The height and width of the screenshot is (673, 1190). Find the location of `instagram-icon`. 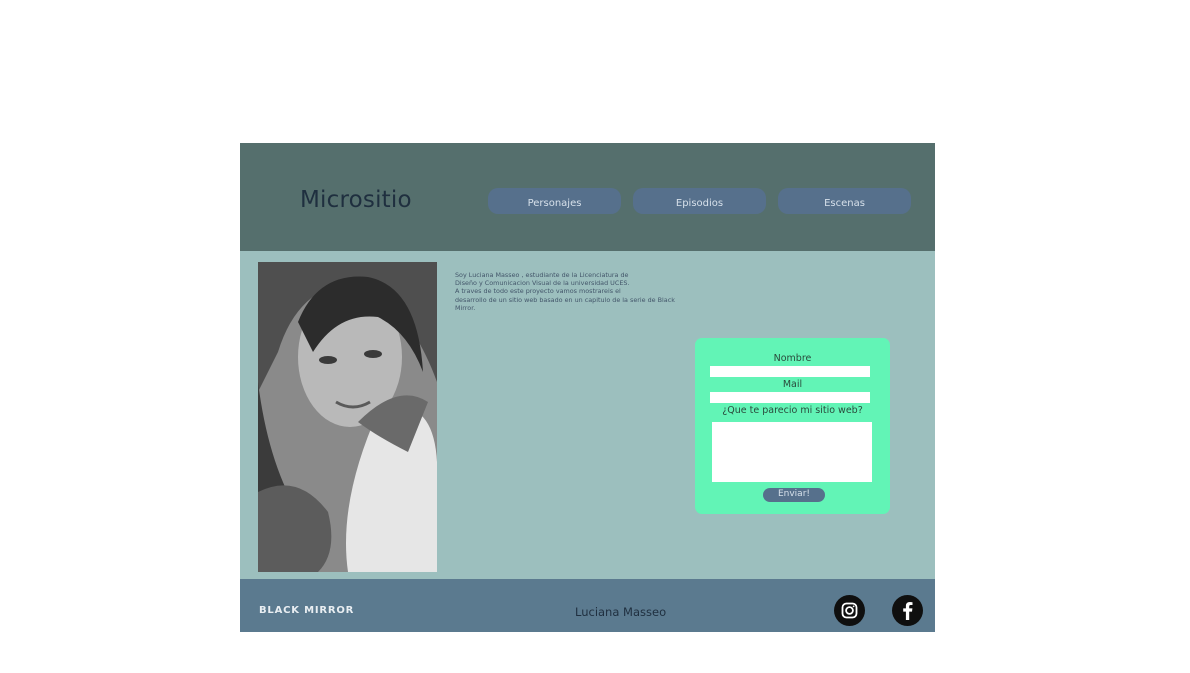

instagram-icon is located at coordinates (849, 610).